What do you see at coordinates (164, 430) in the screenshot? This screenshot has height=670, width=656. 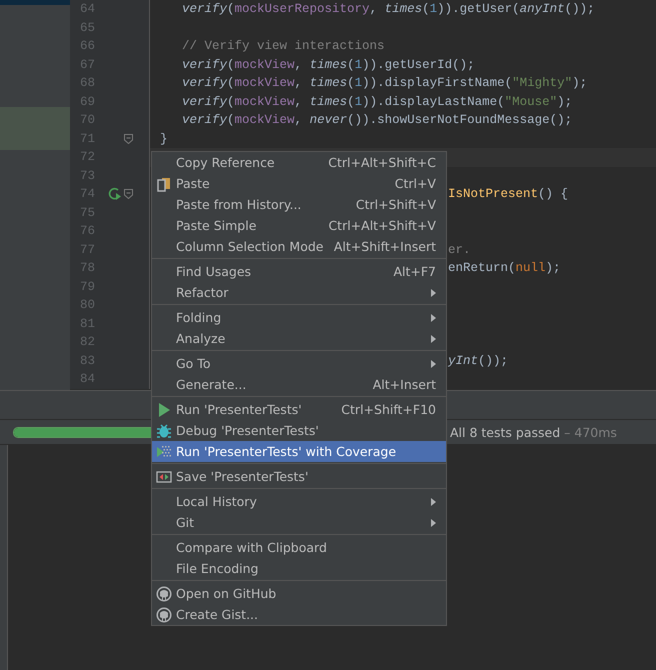 I see `bug-icon` at bounding box center [164, 430].